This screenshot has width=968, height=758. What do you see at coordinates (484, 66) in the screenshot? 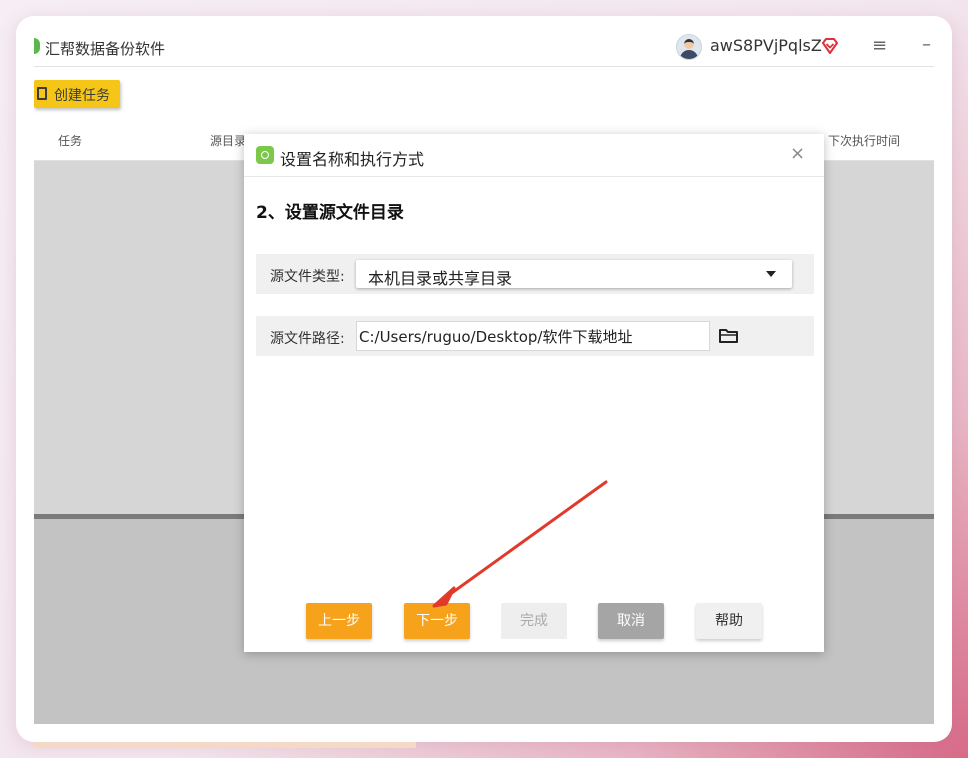
I see `divider` at bounding box center [484, 66].